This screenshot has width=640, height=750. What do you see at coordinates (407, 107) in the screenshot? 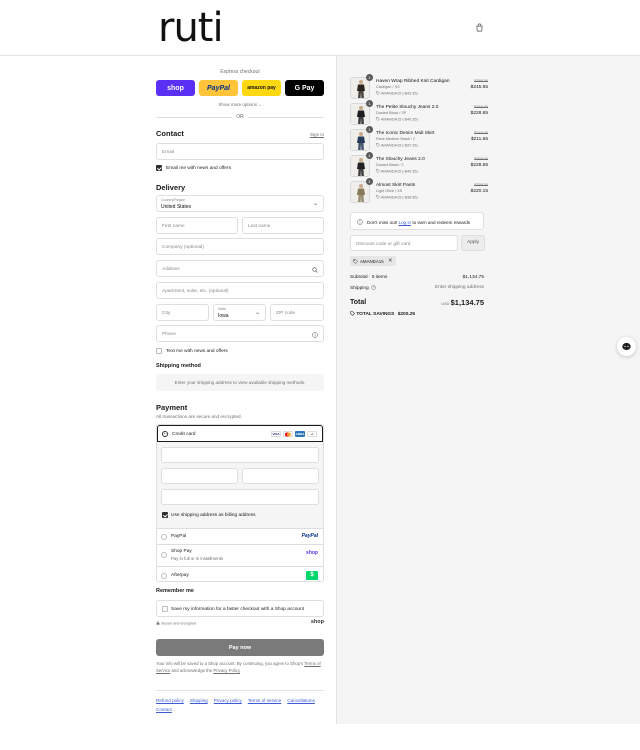
I see `product-name: The Petite Slouchy Jeans 2.0` at bounding box center [407, 107].